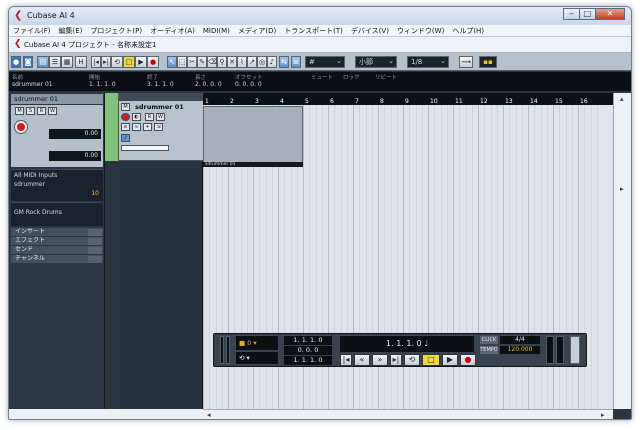 This screenshot has width=640, height=430. I want to click on constrain-delay-button: ◙, so click(28, 62).